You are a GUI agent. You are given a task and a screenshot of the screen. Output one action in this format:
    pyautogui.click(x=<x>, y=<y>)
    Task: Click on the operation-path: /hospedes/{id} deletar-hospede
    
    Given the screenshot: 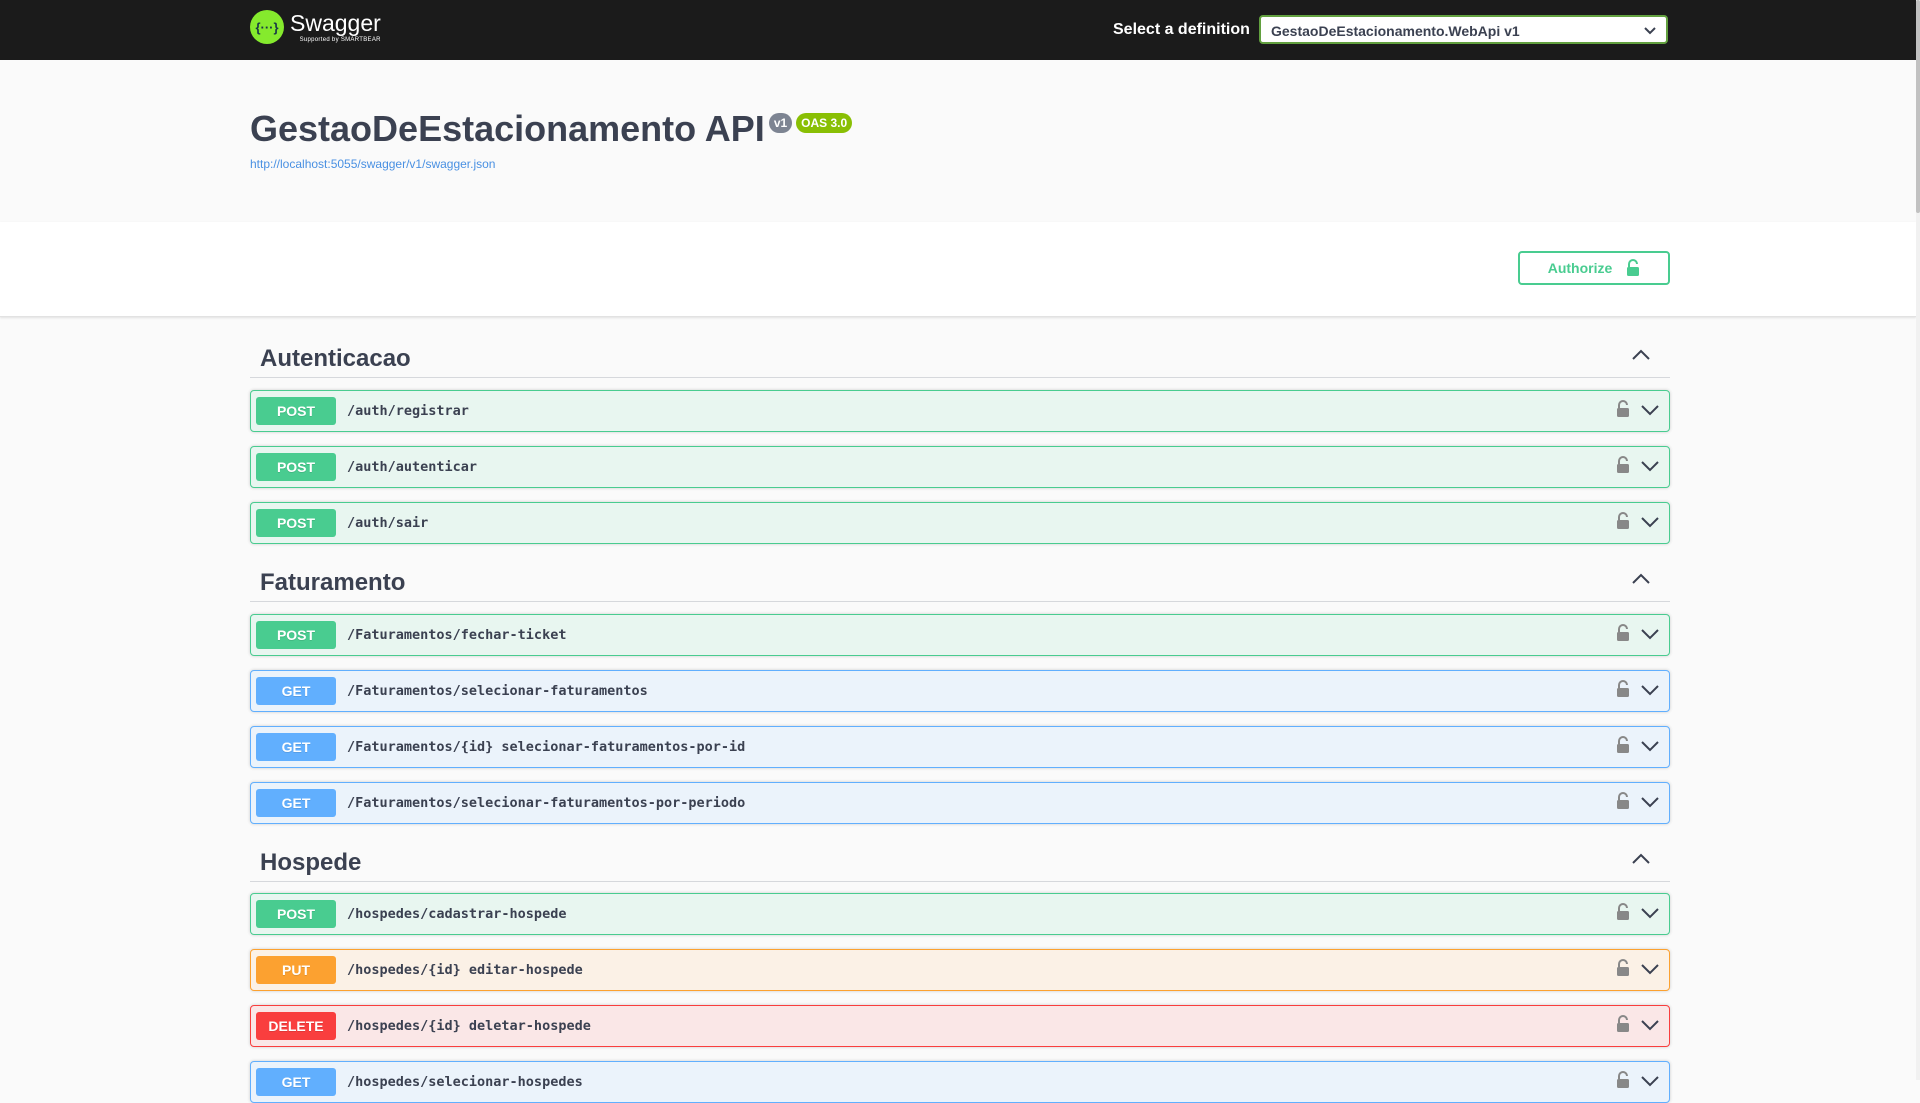 What is the action you would take?
    pyautogui.click(x=469, y=1026)
    